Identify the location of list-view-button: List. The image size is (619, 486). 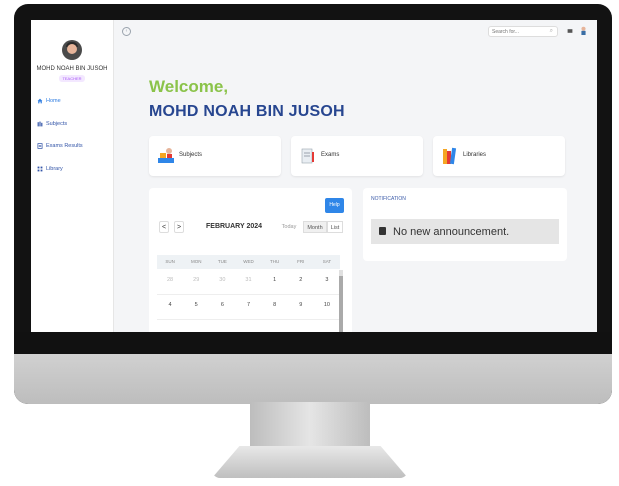
(335, 227).